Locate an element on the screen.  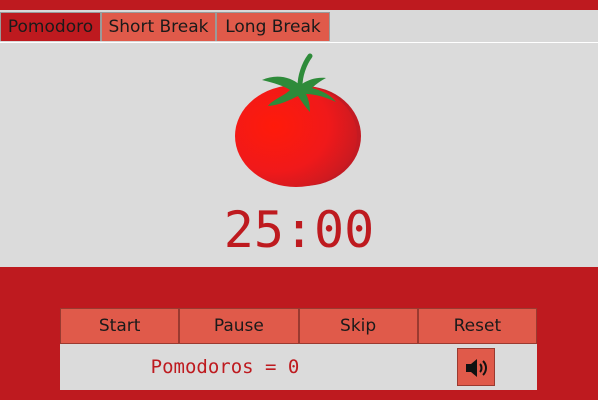
tab-bar: Pomodoro Short Break Long Break is located at coordinates (299, 26).